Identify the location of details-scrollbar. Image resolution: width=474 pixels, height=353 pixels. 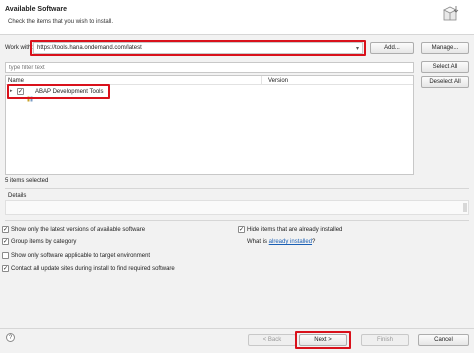
(465, 207).